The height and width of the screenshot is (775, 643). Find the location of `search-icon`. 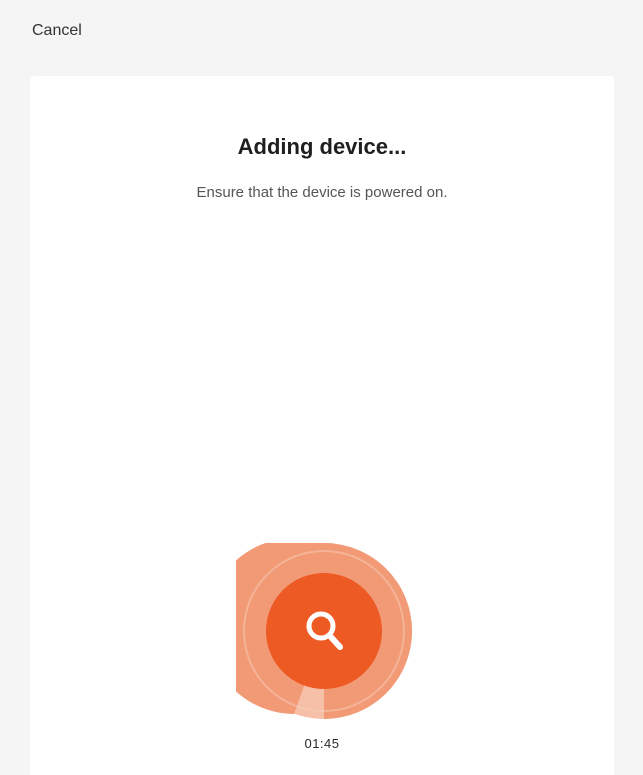

search-icon is located at coordinates (324, 630).